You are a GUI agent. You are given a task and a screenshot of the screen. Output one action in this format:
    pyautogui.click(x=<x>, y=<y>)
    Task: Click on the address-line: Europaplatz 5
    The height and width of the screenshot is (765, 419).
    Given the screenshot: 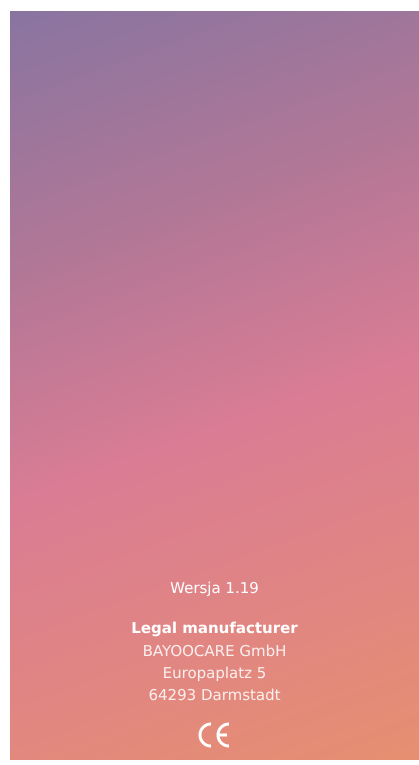 What is the action you would take?
    pyautogui.click(x=214, y=673)
    